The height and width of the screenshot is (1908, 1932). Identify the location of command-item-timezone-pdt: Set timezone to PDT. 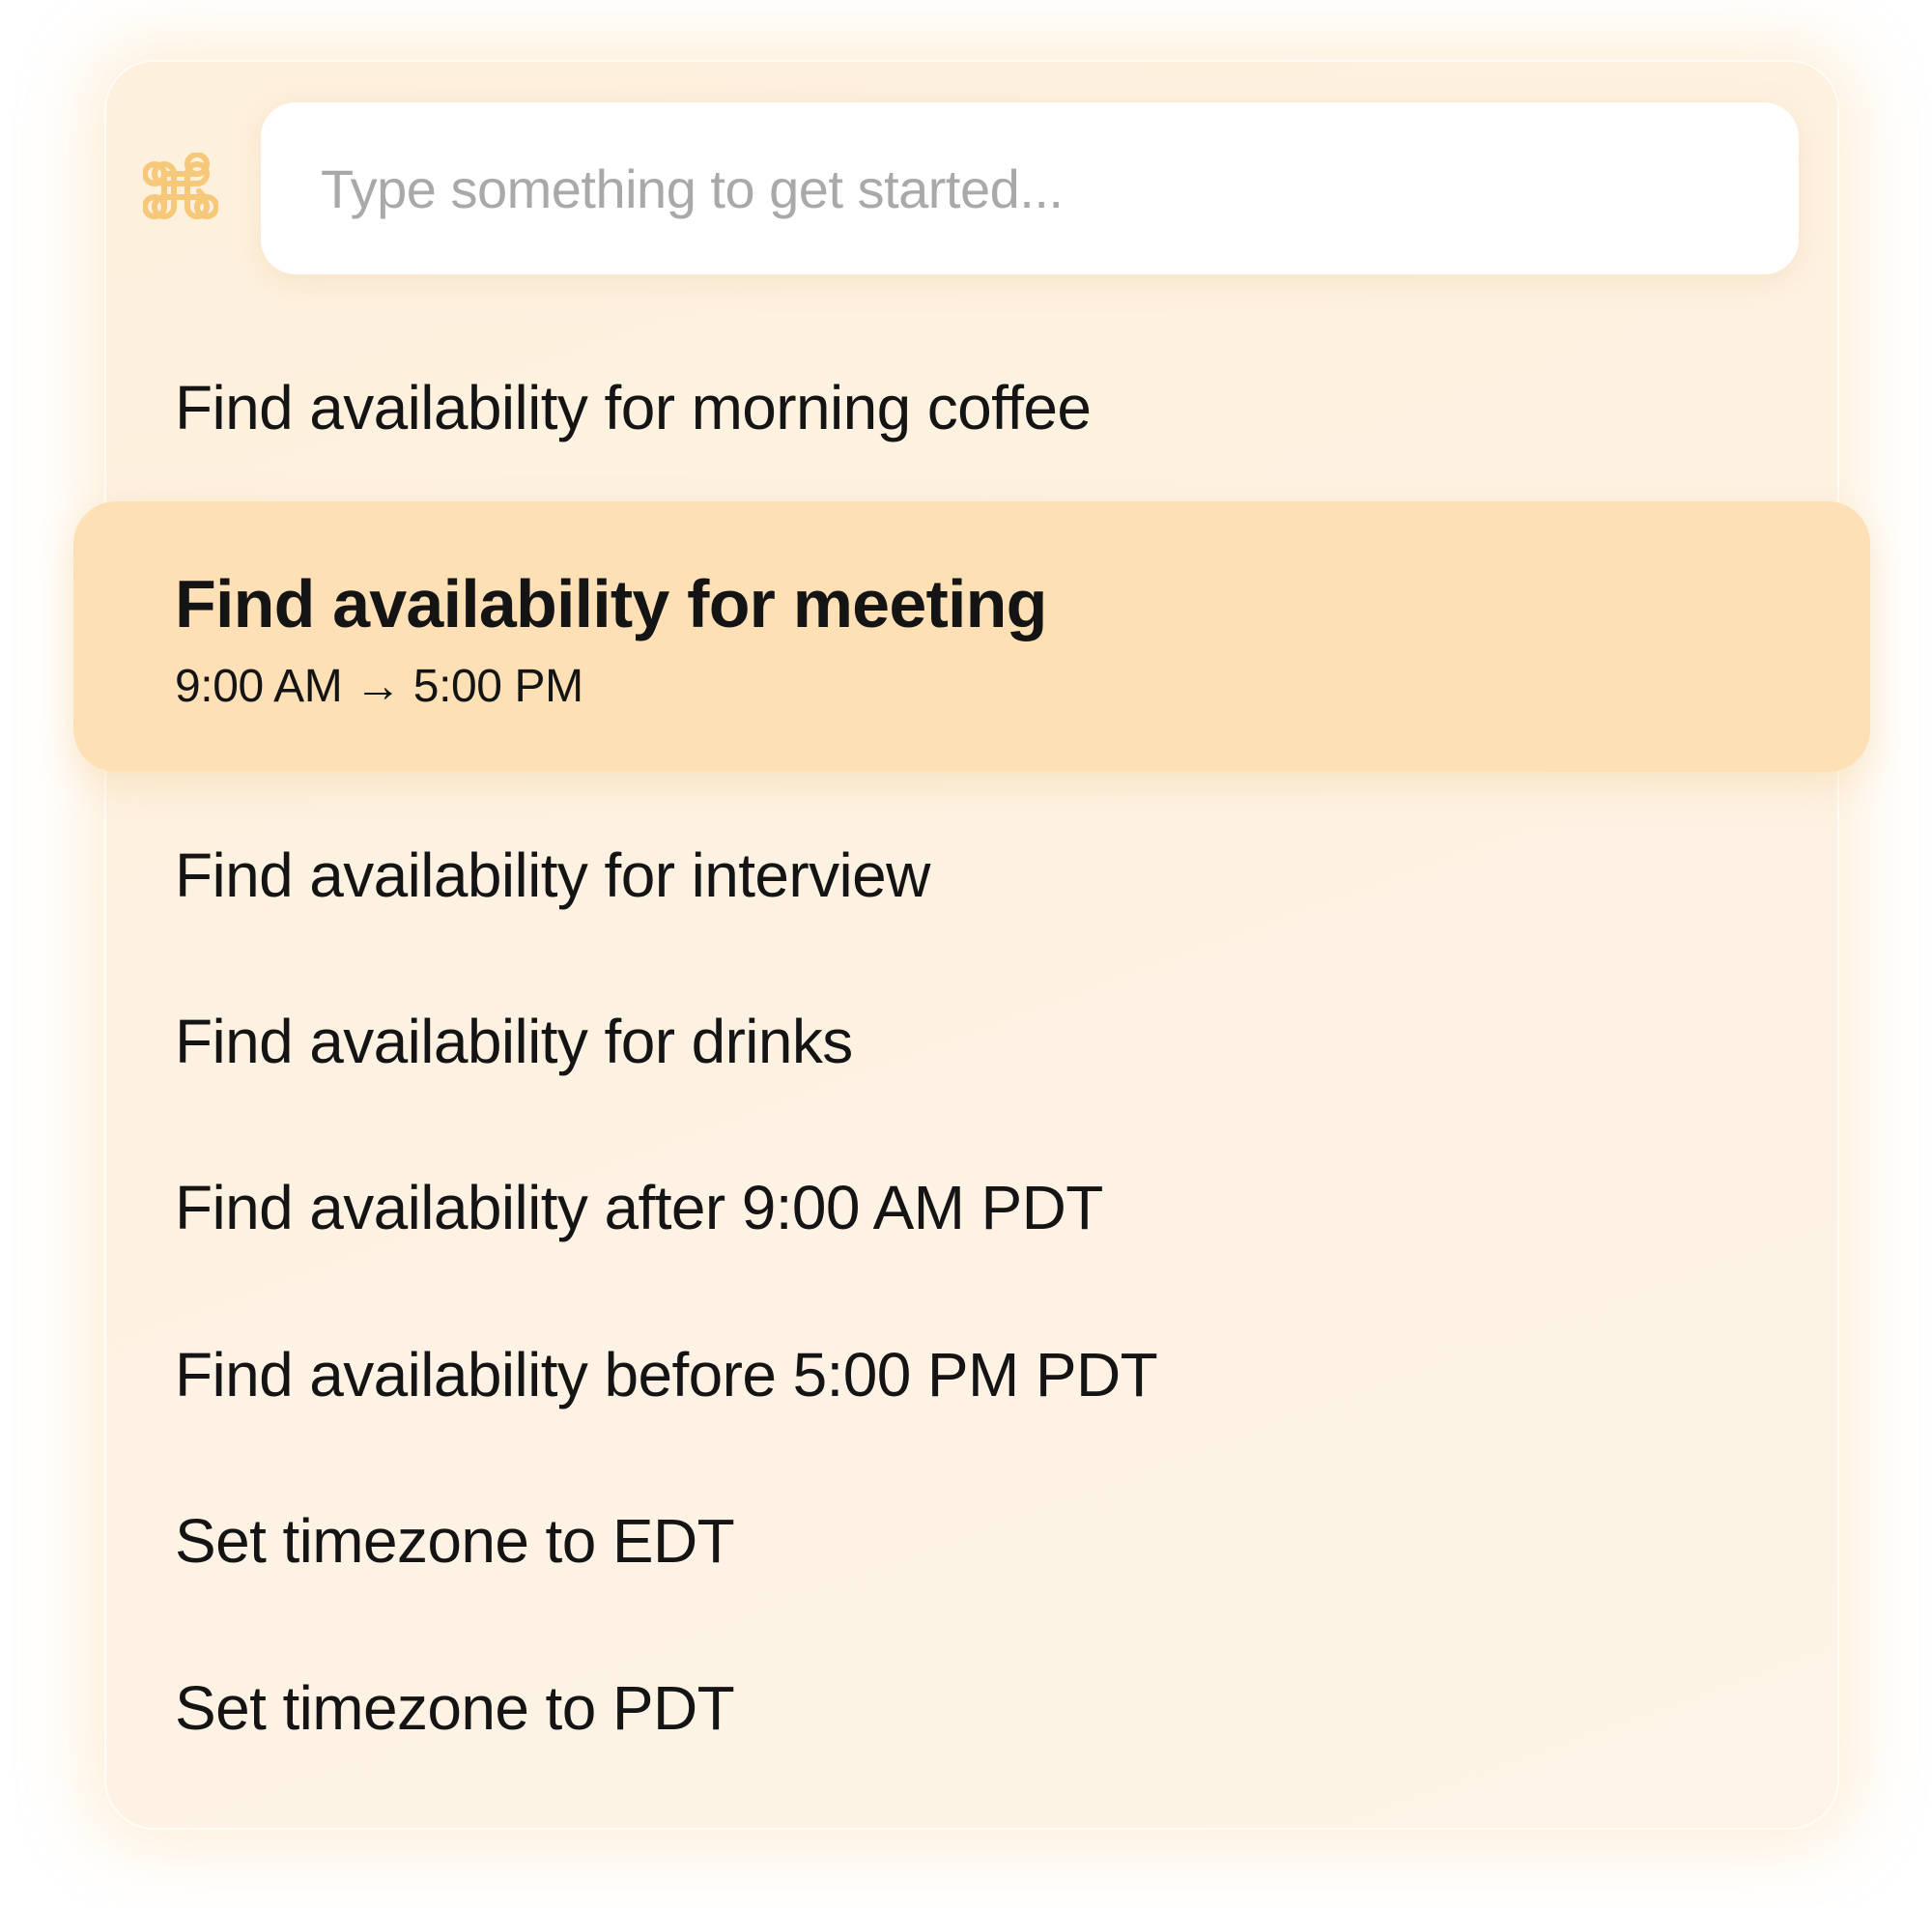
(971, 1708).